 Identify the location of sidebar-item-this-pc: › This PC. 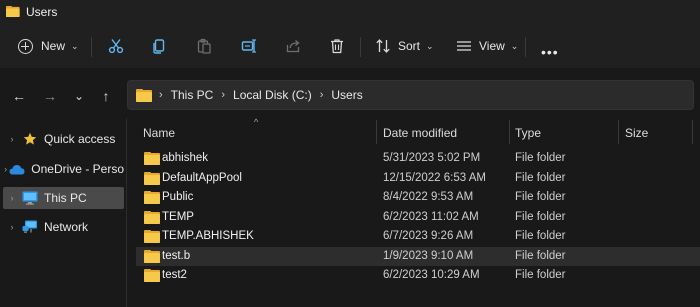
(63, 198).